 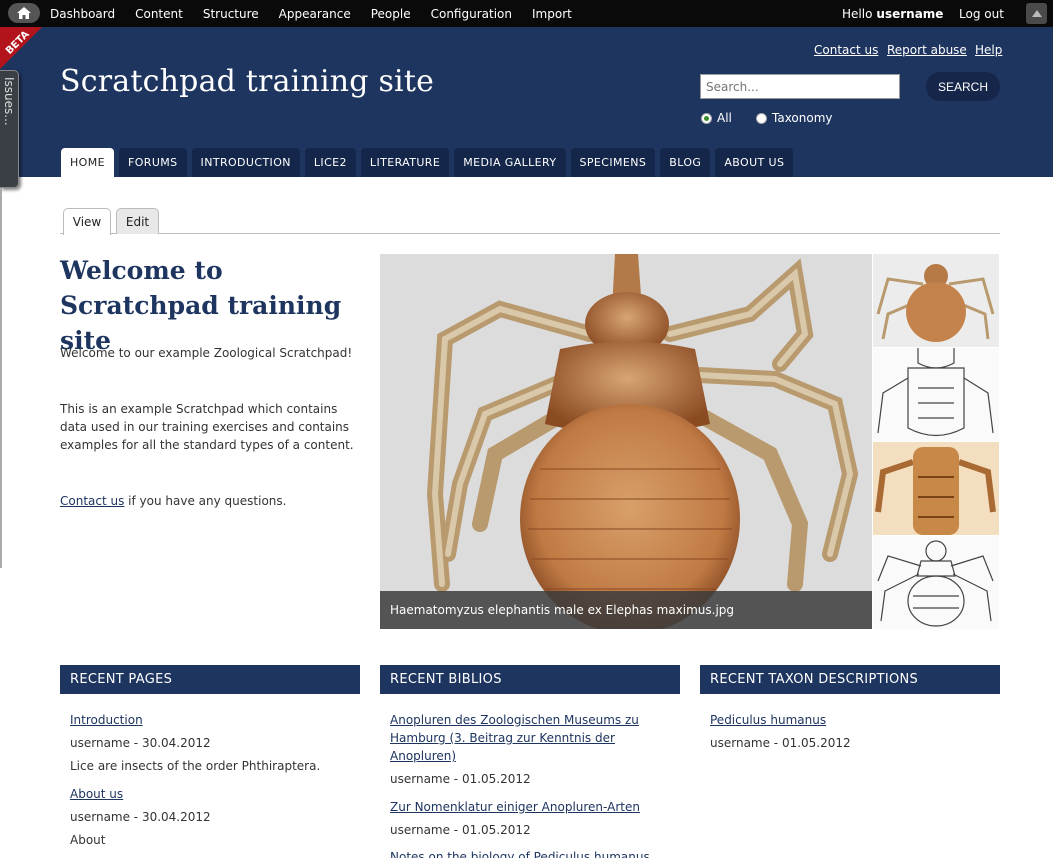 What do you see at coordinates (850, 679) in the screenshot?
I see `recent-taxon-heading: RECENT TAXON DESCRIPTIONS` at bounding box center [850, 679].